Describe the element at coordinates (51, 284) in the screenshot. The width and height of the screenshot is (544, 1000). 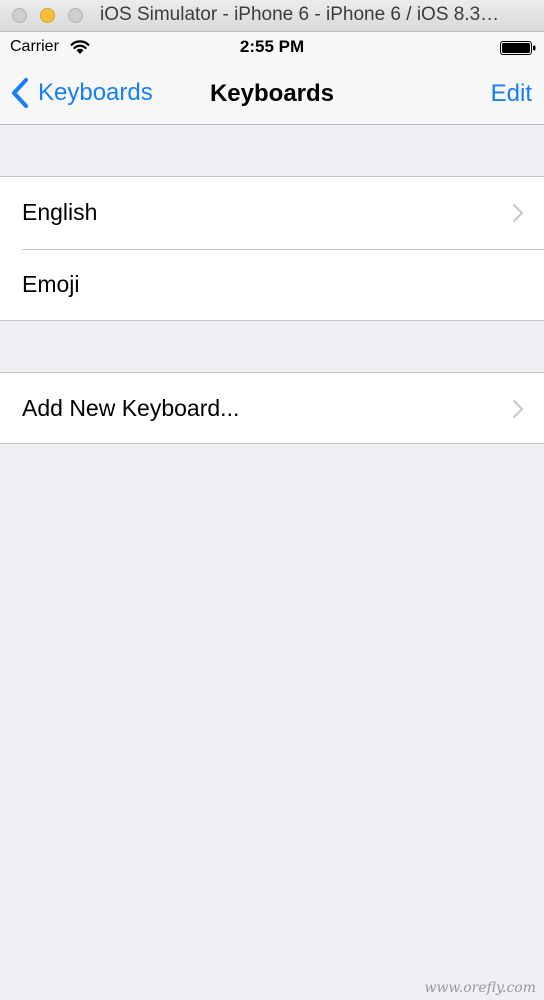
I see `list-item-label: Emoji` at that location.